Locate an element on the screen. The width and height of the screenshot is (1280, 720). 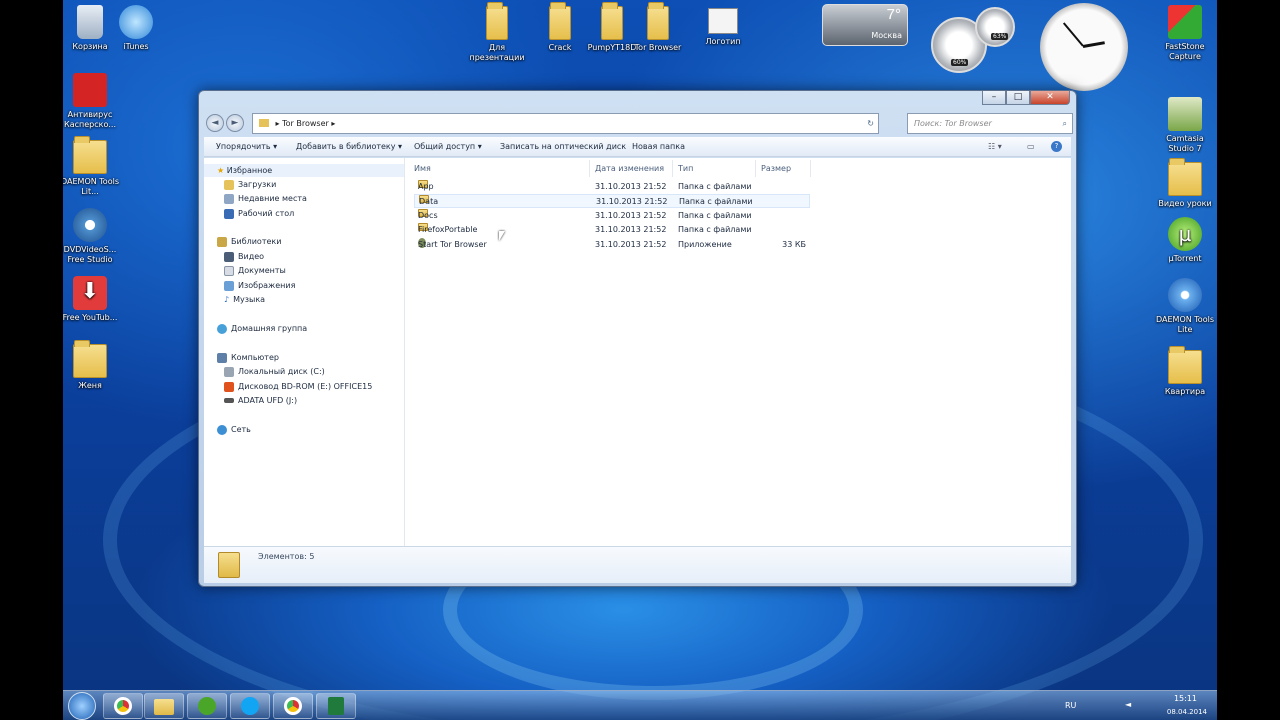
gear-icon is located at coordinates (90, 225).